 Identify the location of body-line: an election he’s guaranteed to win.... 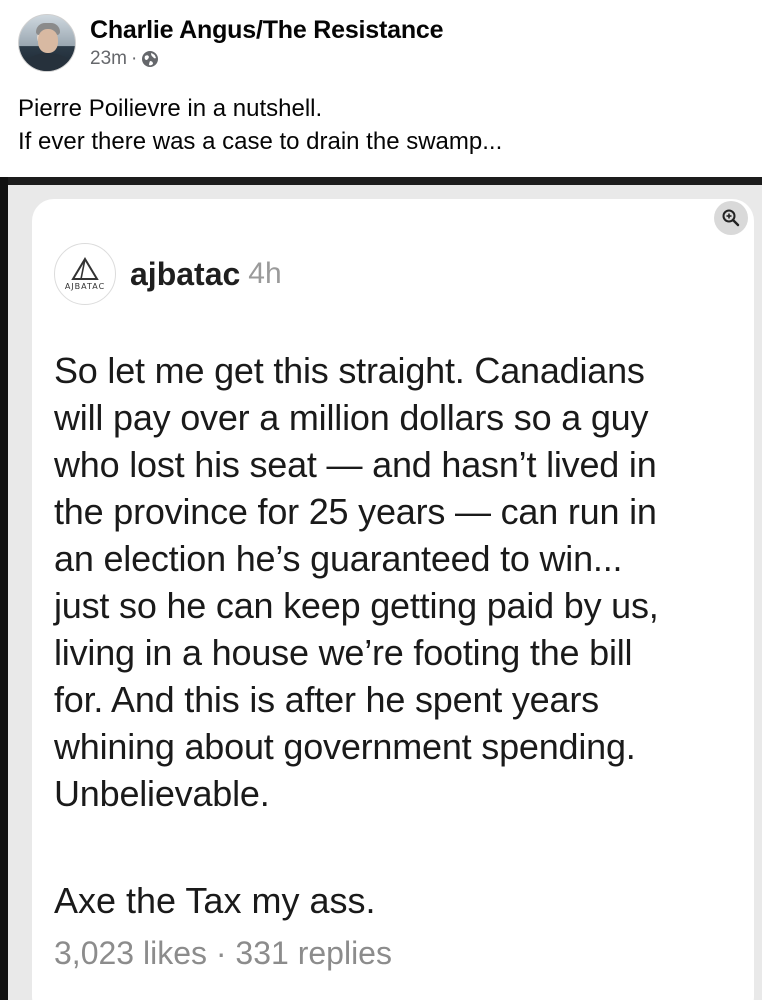
(338, 558).